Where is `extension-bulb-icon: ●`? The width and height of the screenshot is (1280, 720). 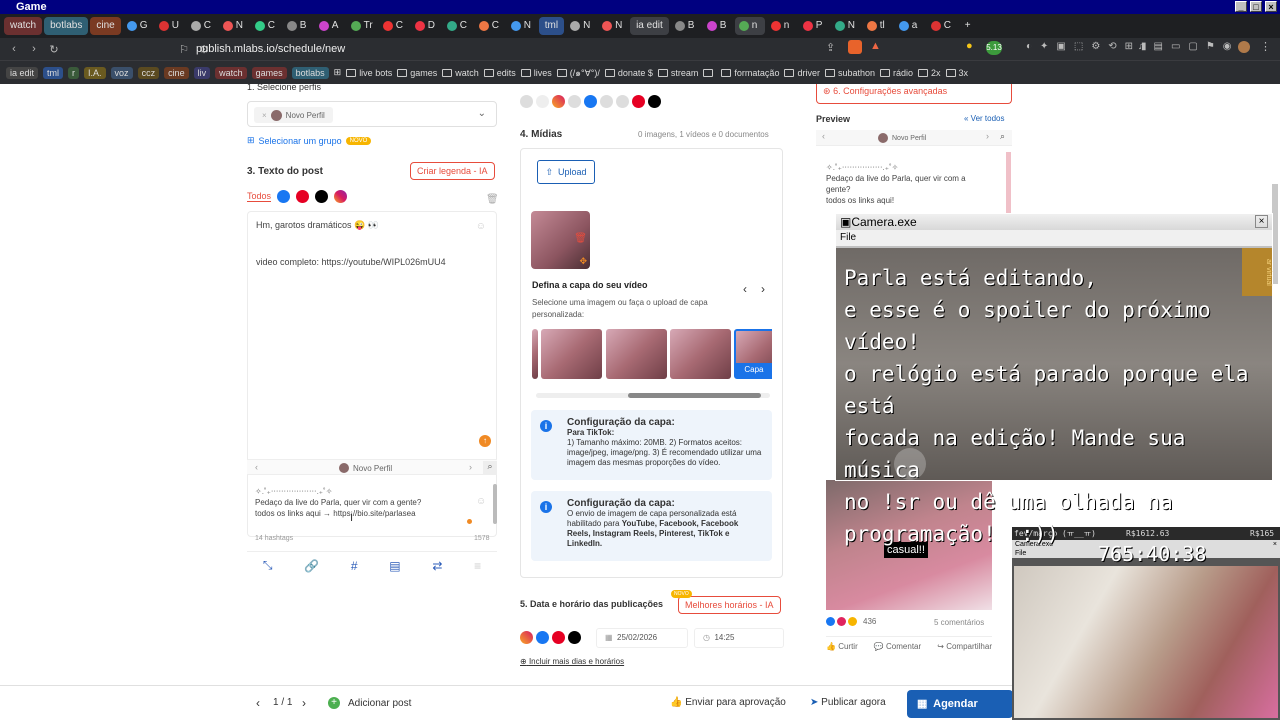
extension-bulb-icon: ● is located at coordinates (969, 46).